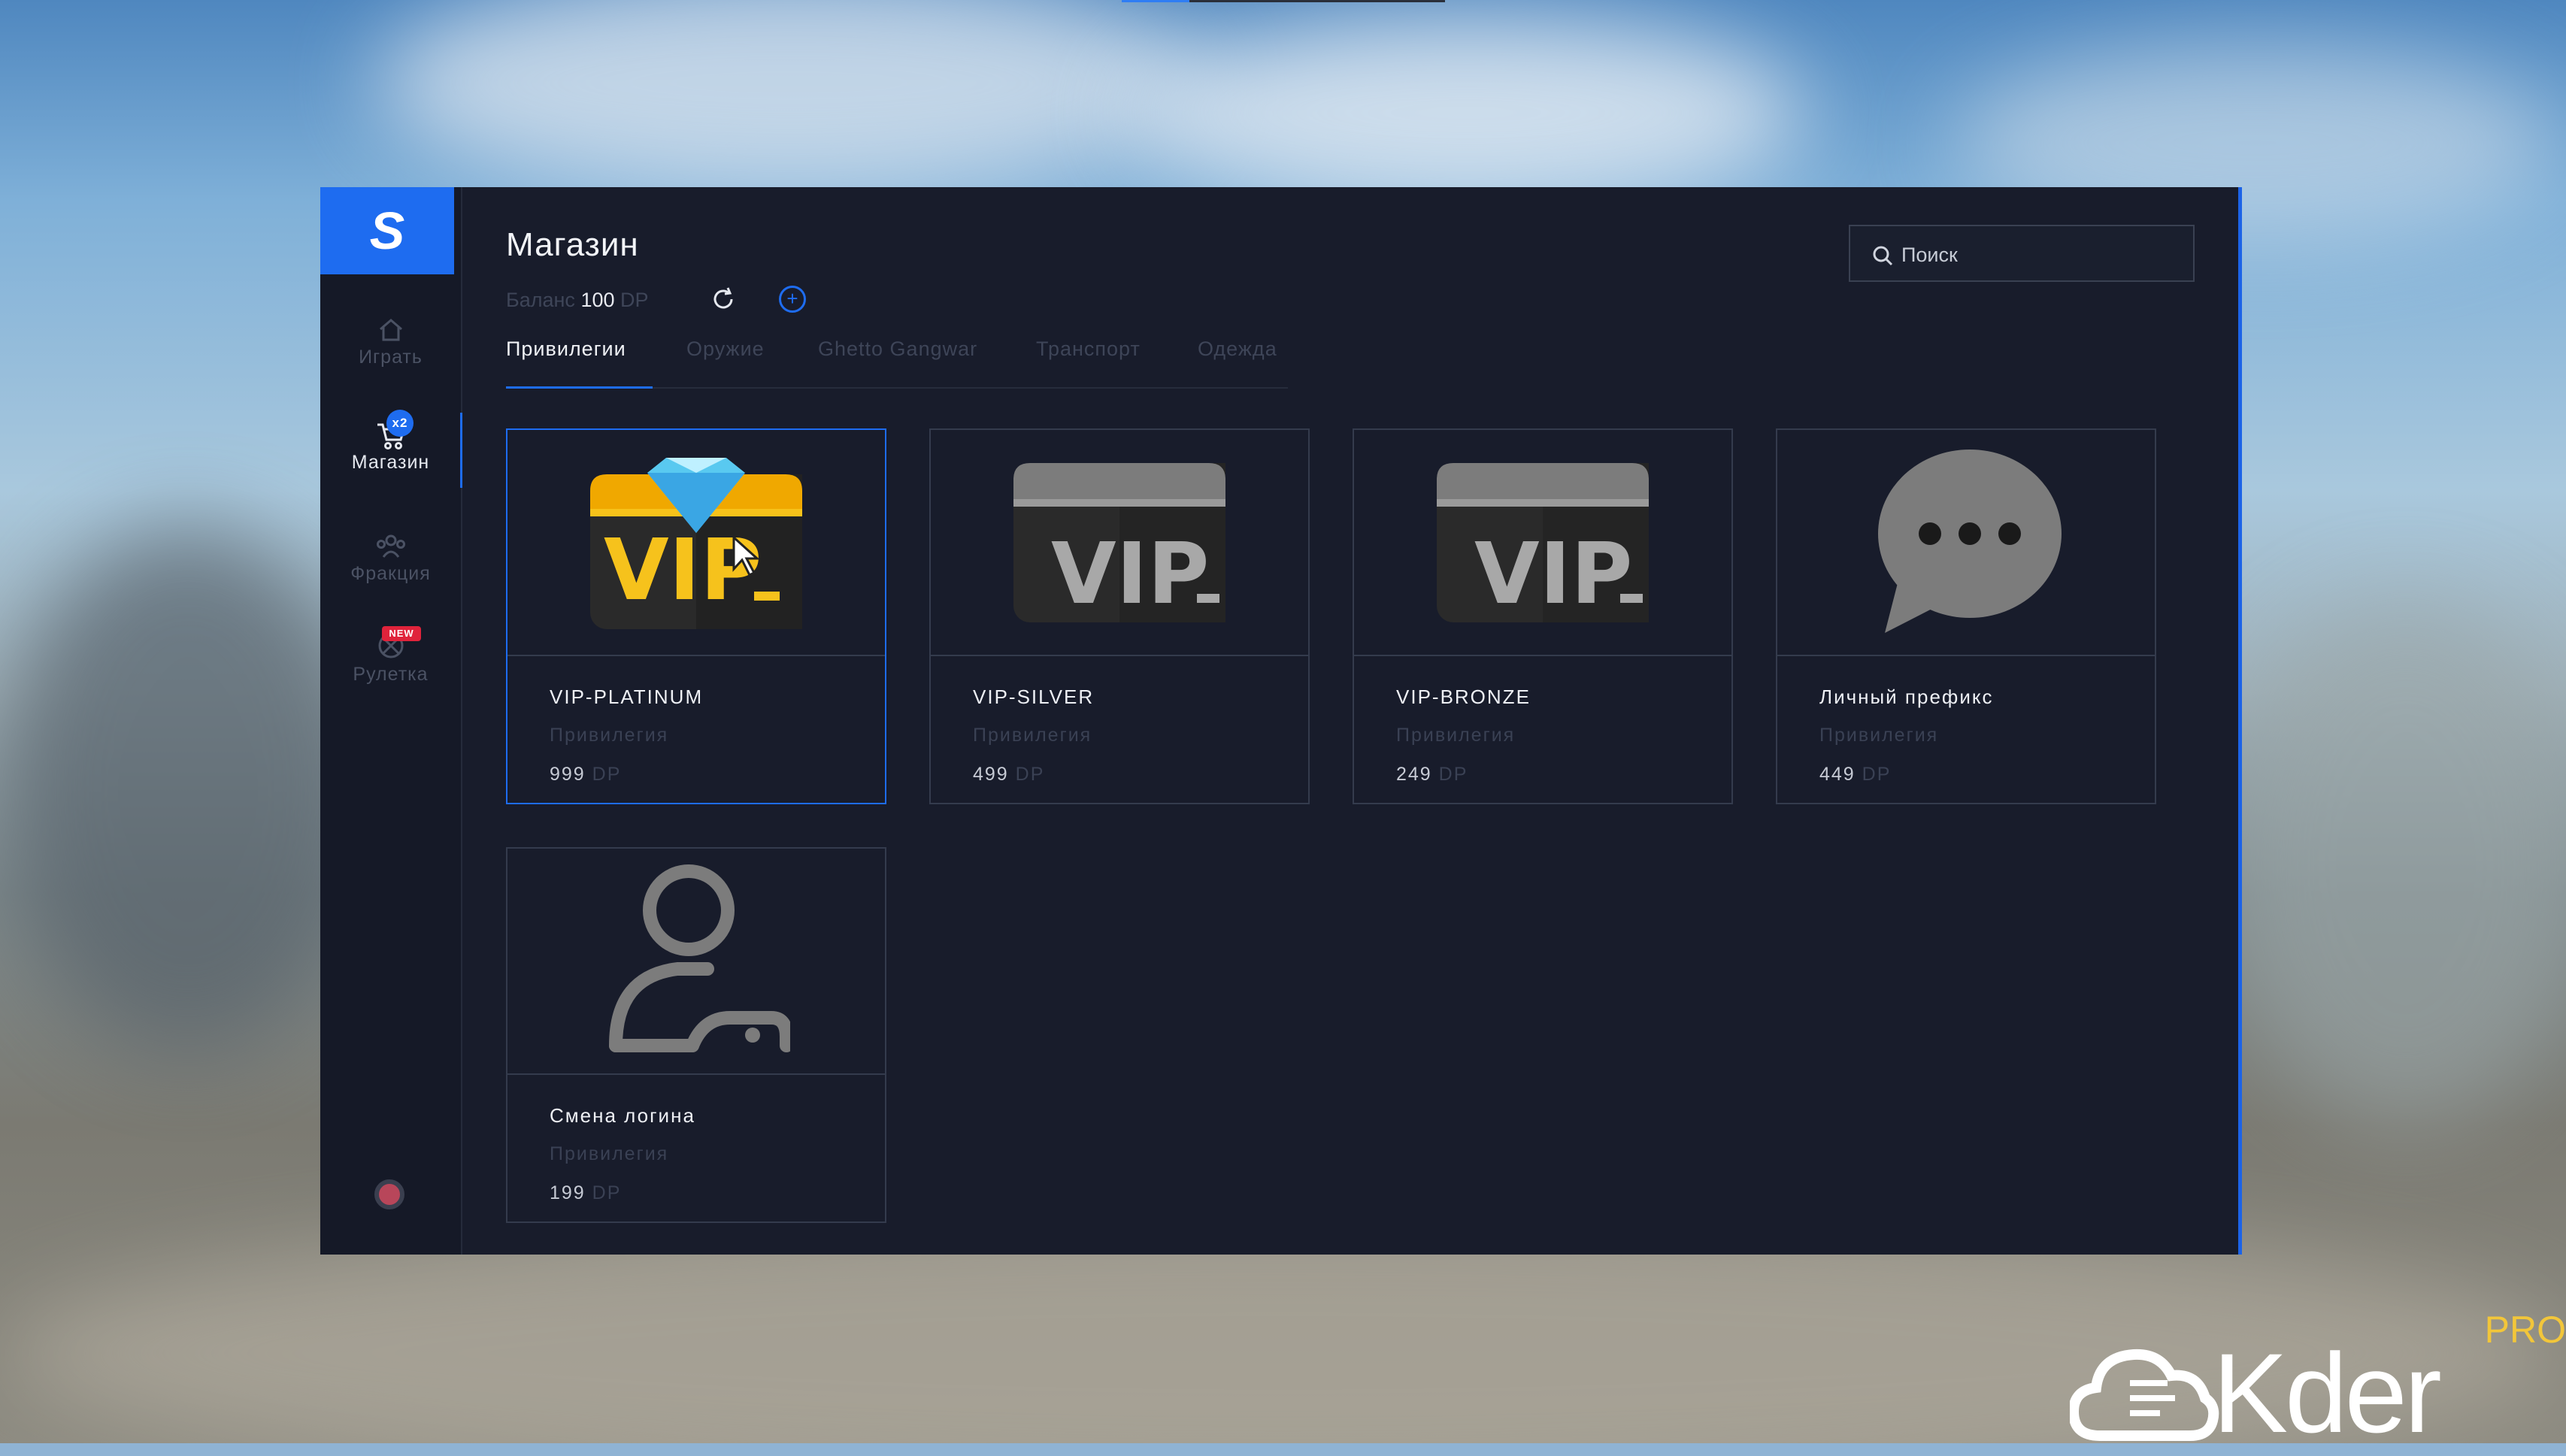  What do you see at coordinates (391, 674) in the screenshot?
I see `sidebar-item-label: Рулетка` at bounding box center [391, 674].